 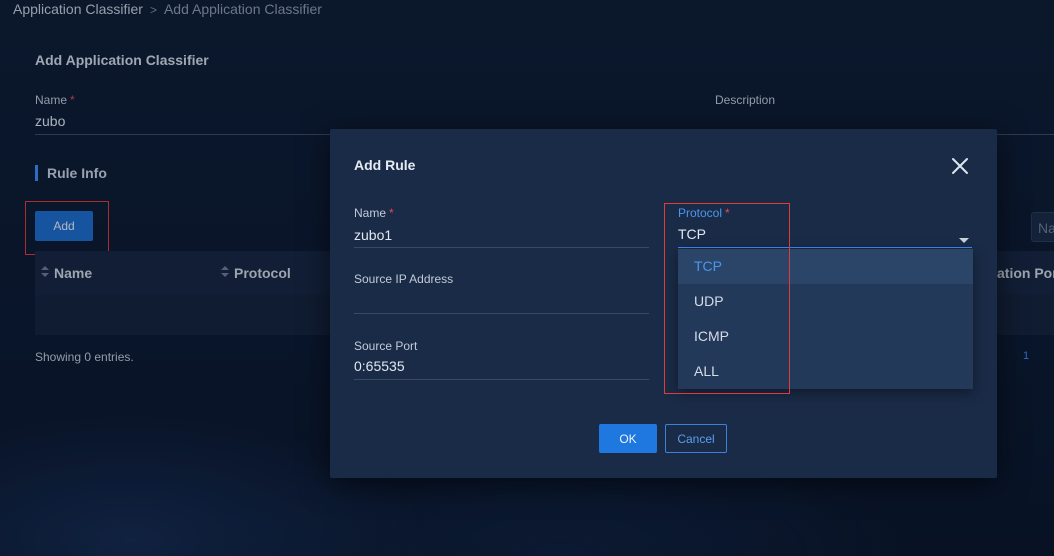 I want to click on dialog-title: Add Rule, so click(x=385, y=165).